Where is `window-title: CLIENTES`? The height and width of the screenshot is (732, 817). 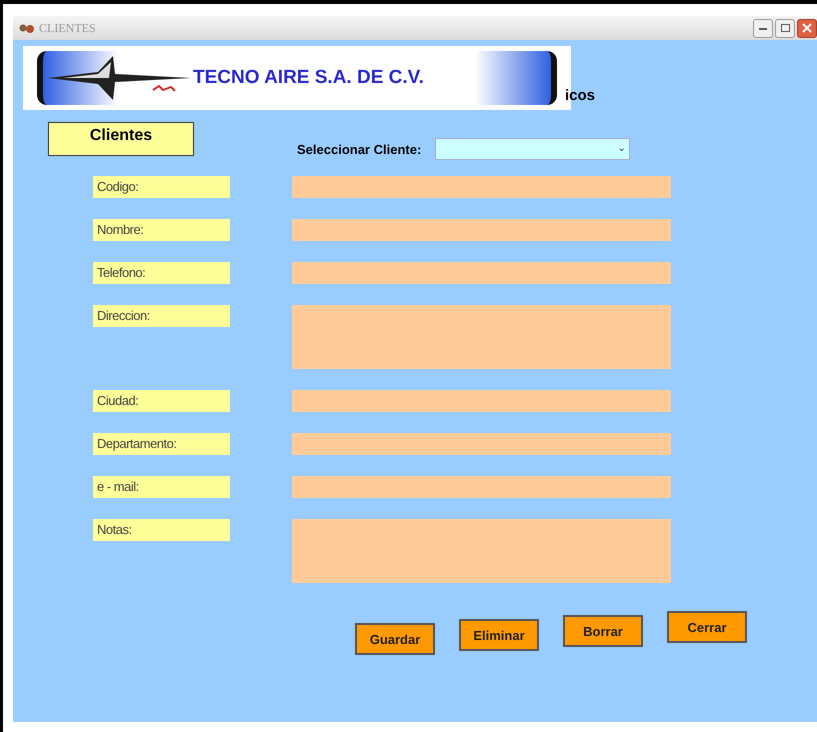
window-title: CLIENTES is located at coordinates (67, 28).